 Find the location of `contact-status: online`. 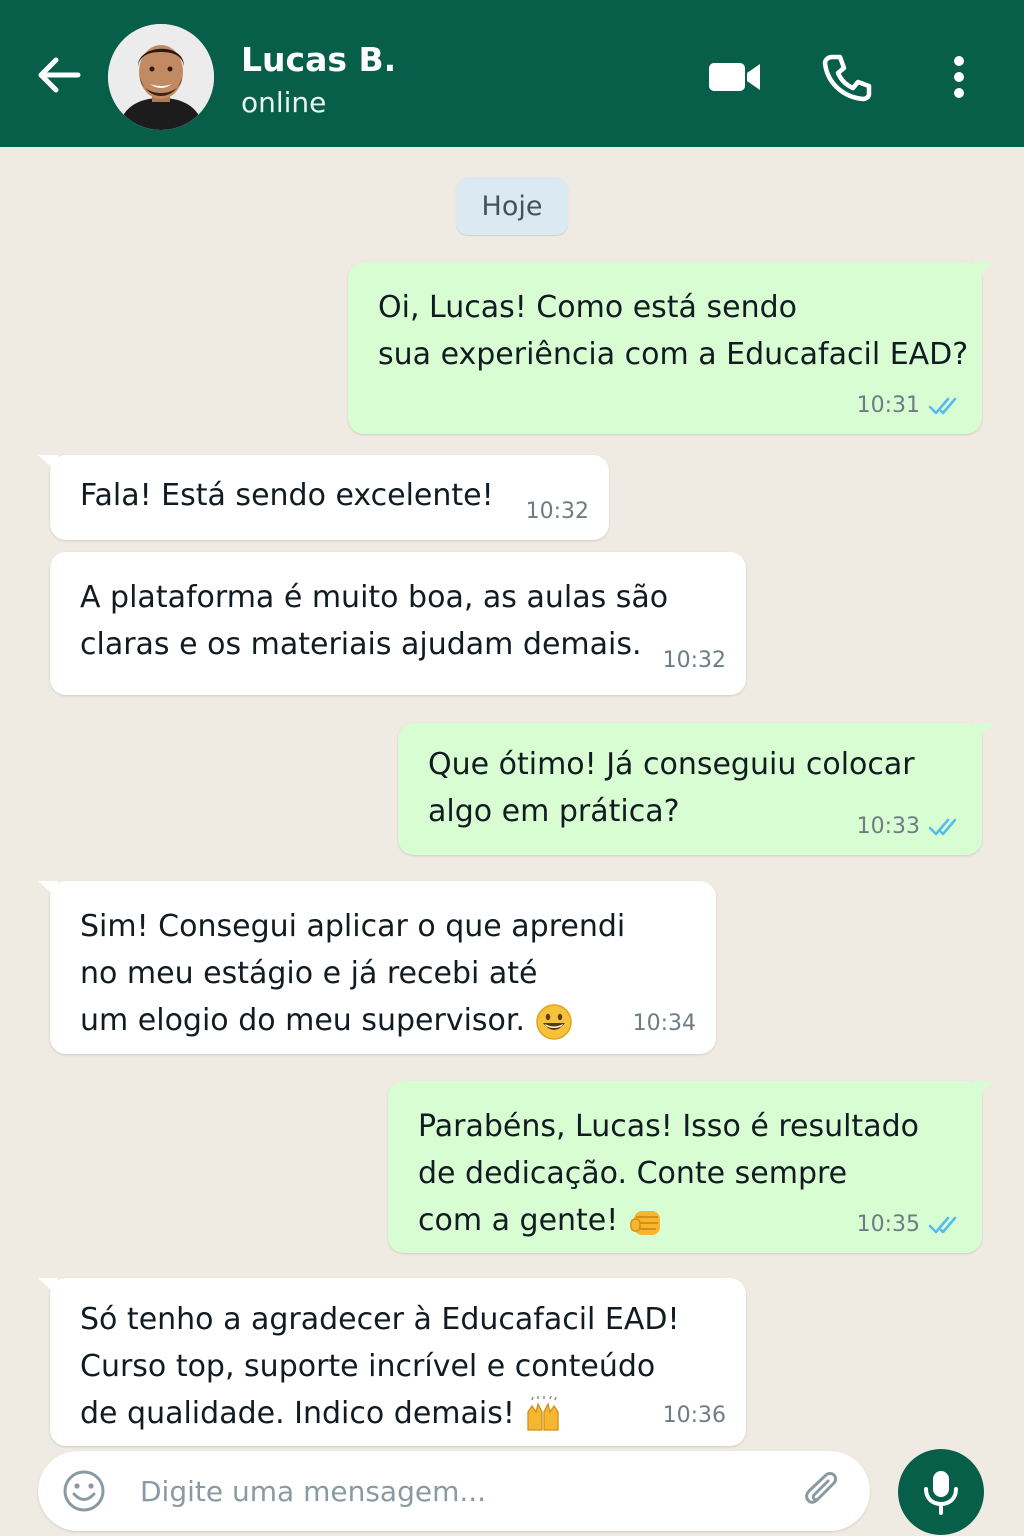

contact-status: online is located at coordinates (284, 102).